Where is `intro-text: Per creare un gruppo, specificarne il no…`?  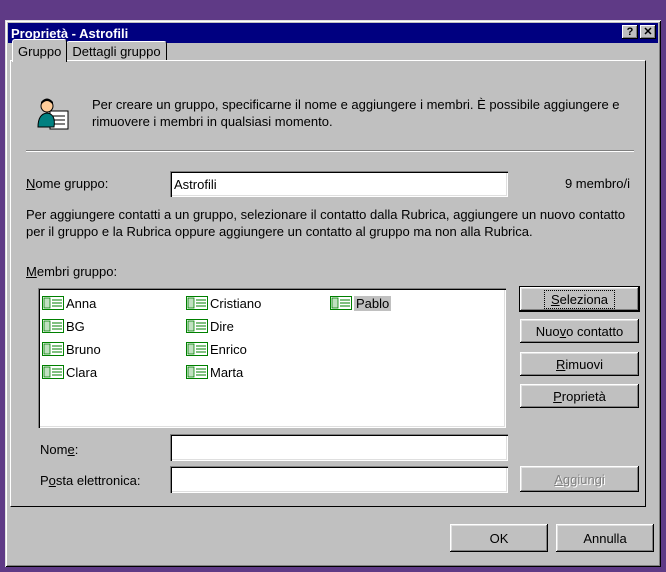
intro-text: Per creare un gruppo, specificarne il no… is located at coordinates (356, 113).